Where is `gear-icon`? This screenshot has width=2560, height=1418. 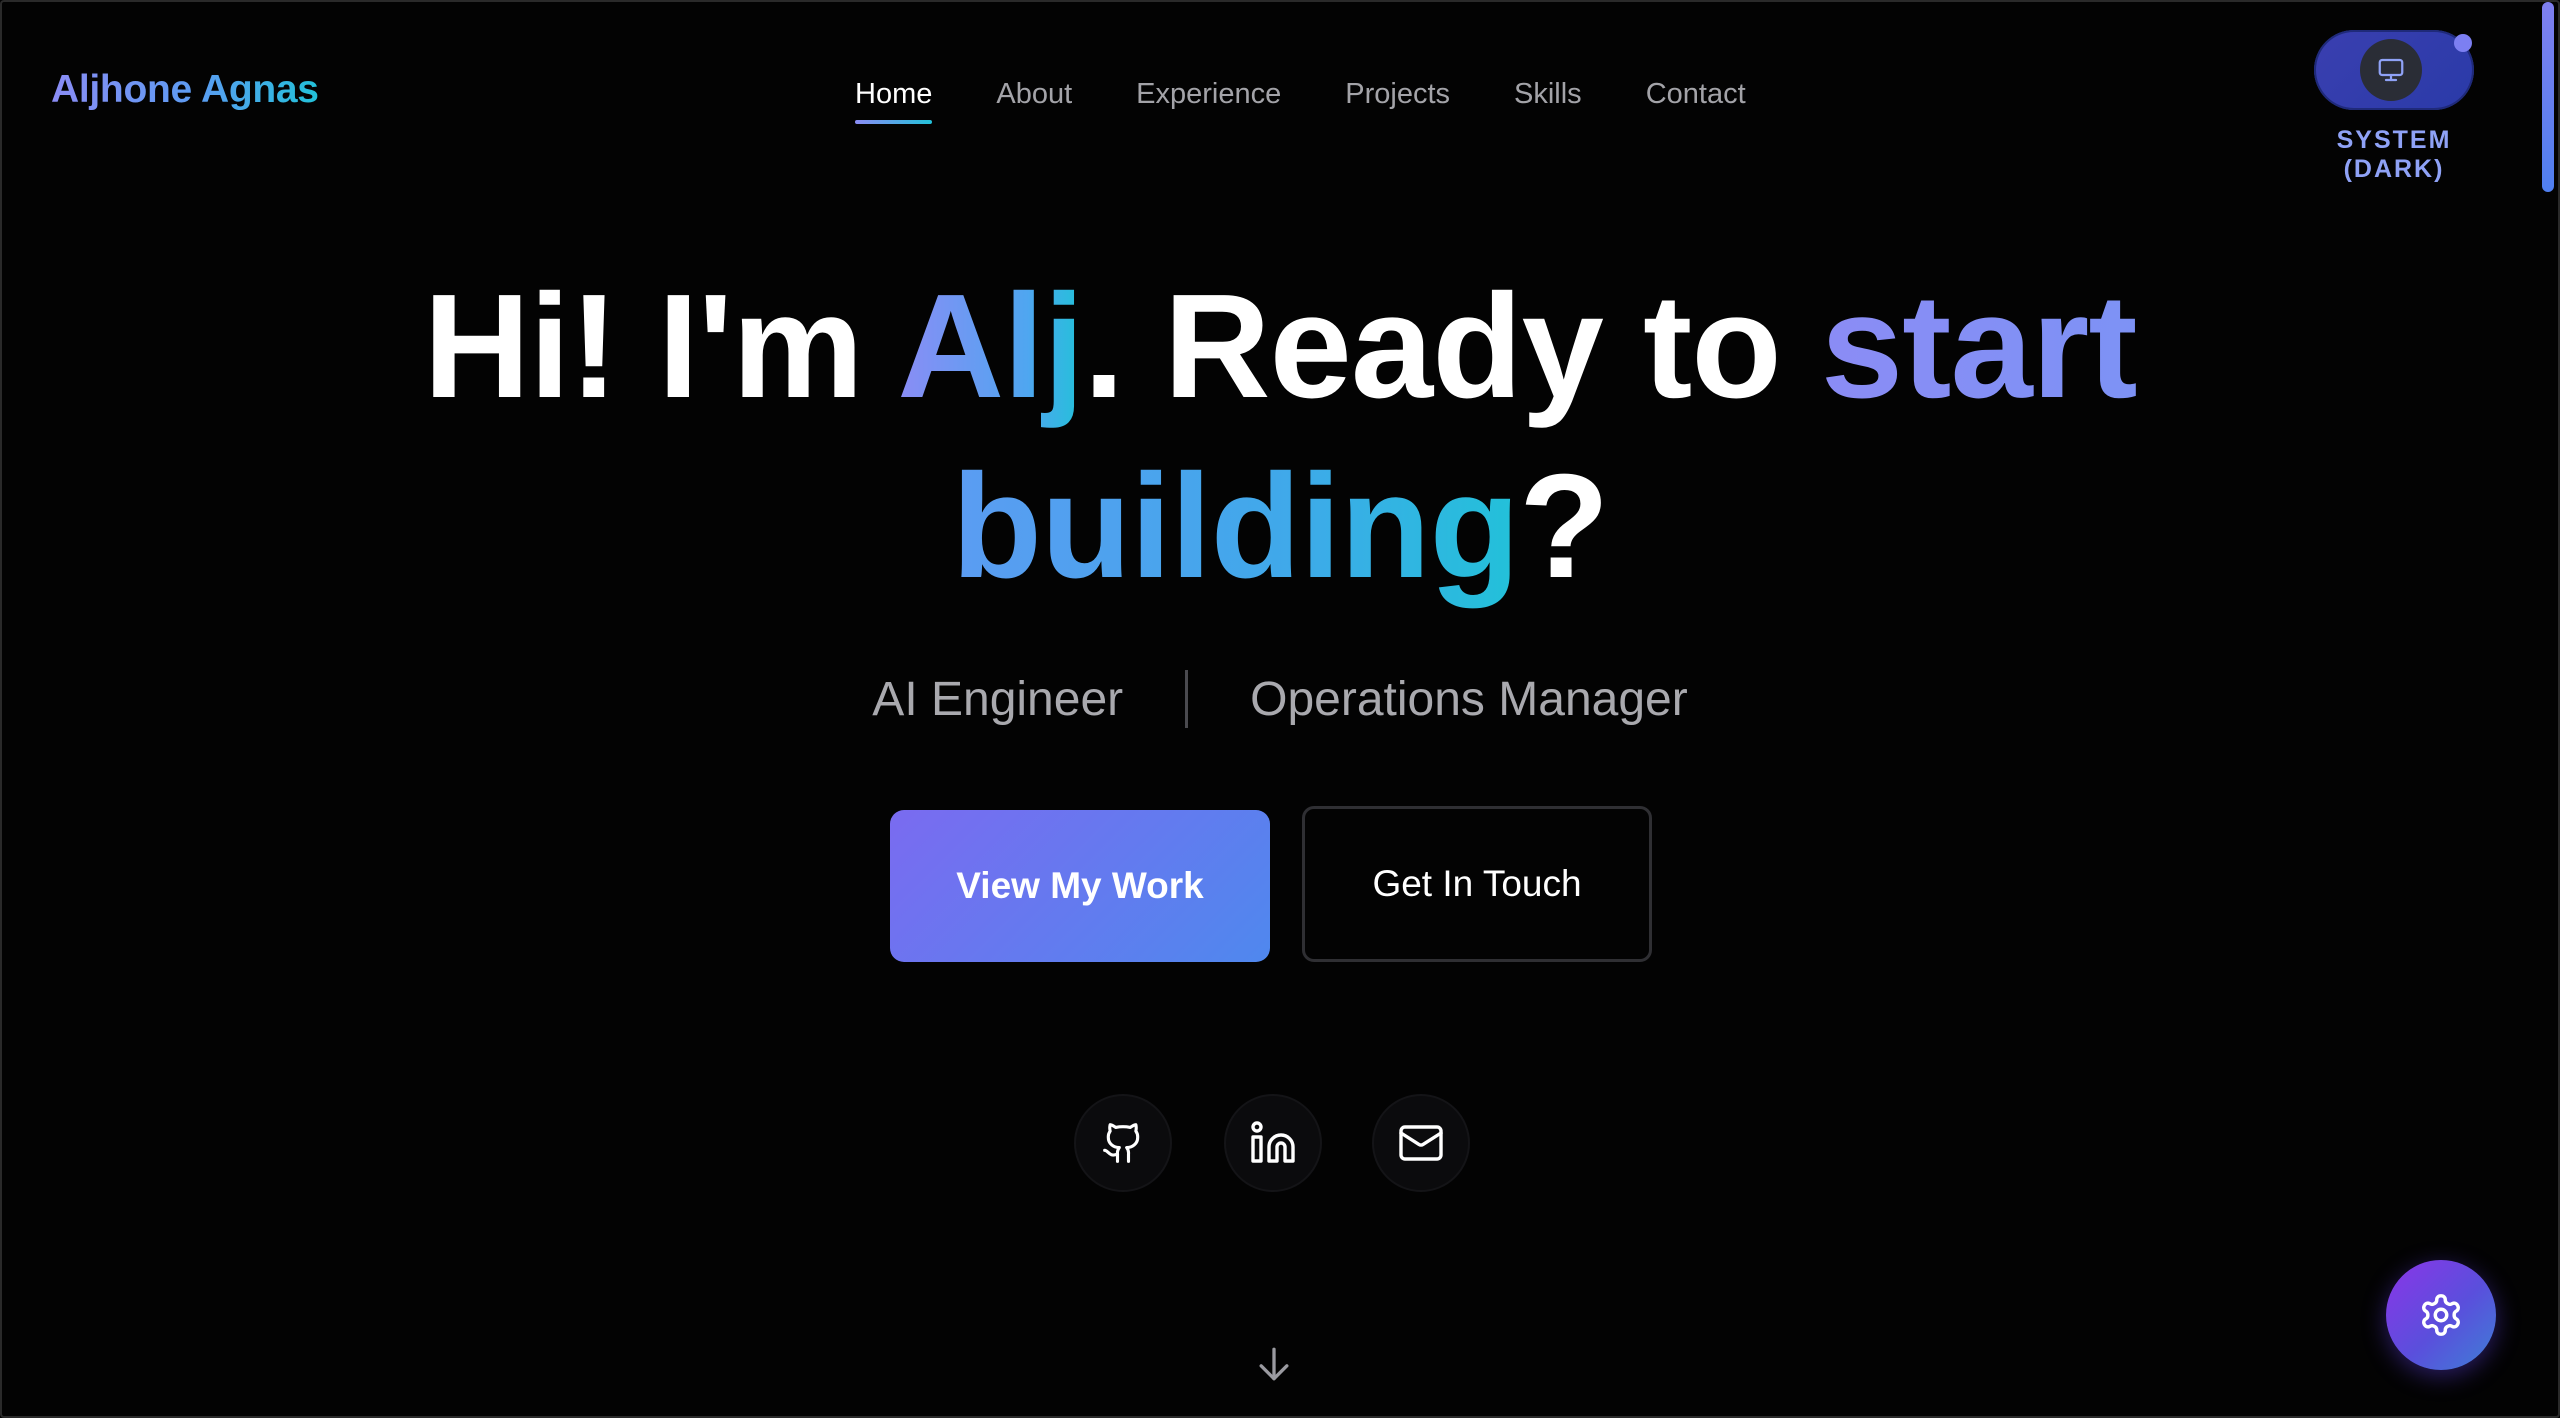 gear-icon is located at coordinates (2441, 1315).